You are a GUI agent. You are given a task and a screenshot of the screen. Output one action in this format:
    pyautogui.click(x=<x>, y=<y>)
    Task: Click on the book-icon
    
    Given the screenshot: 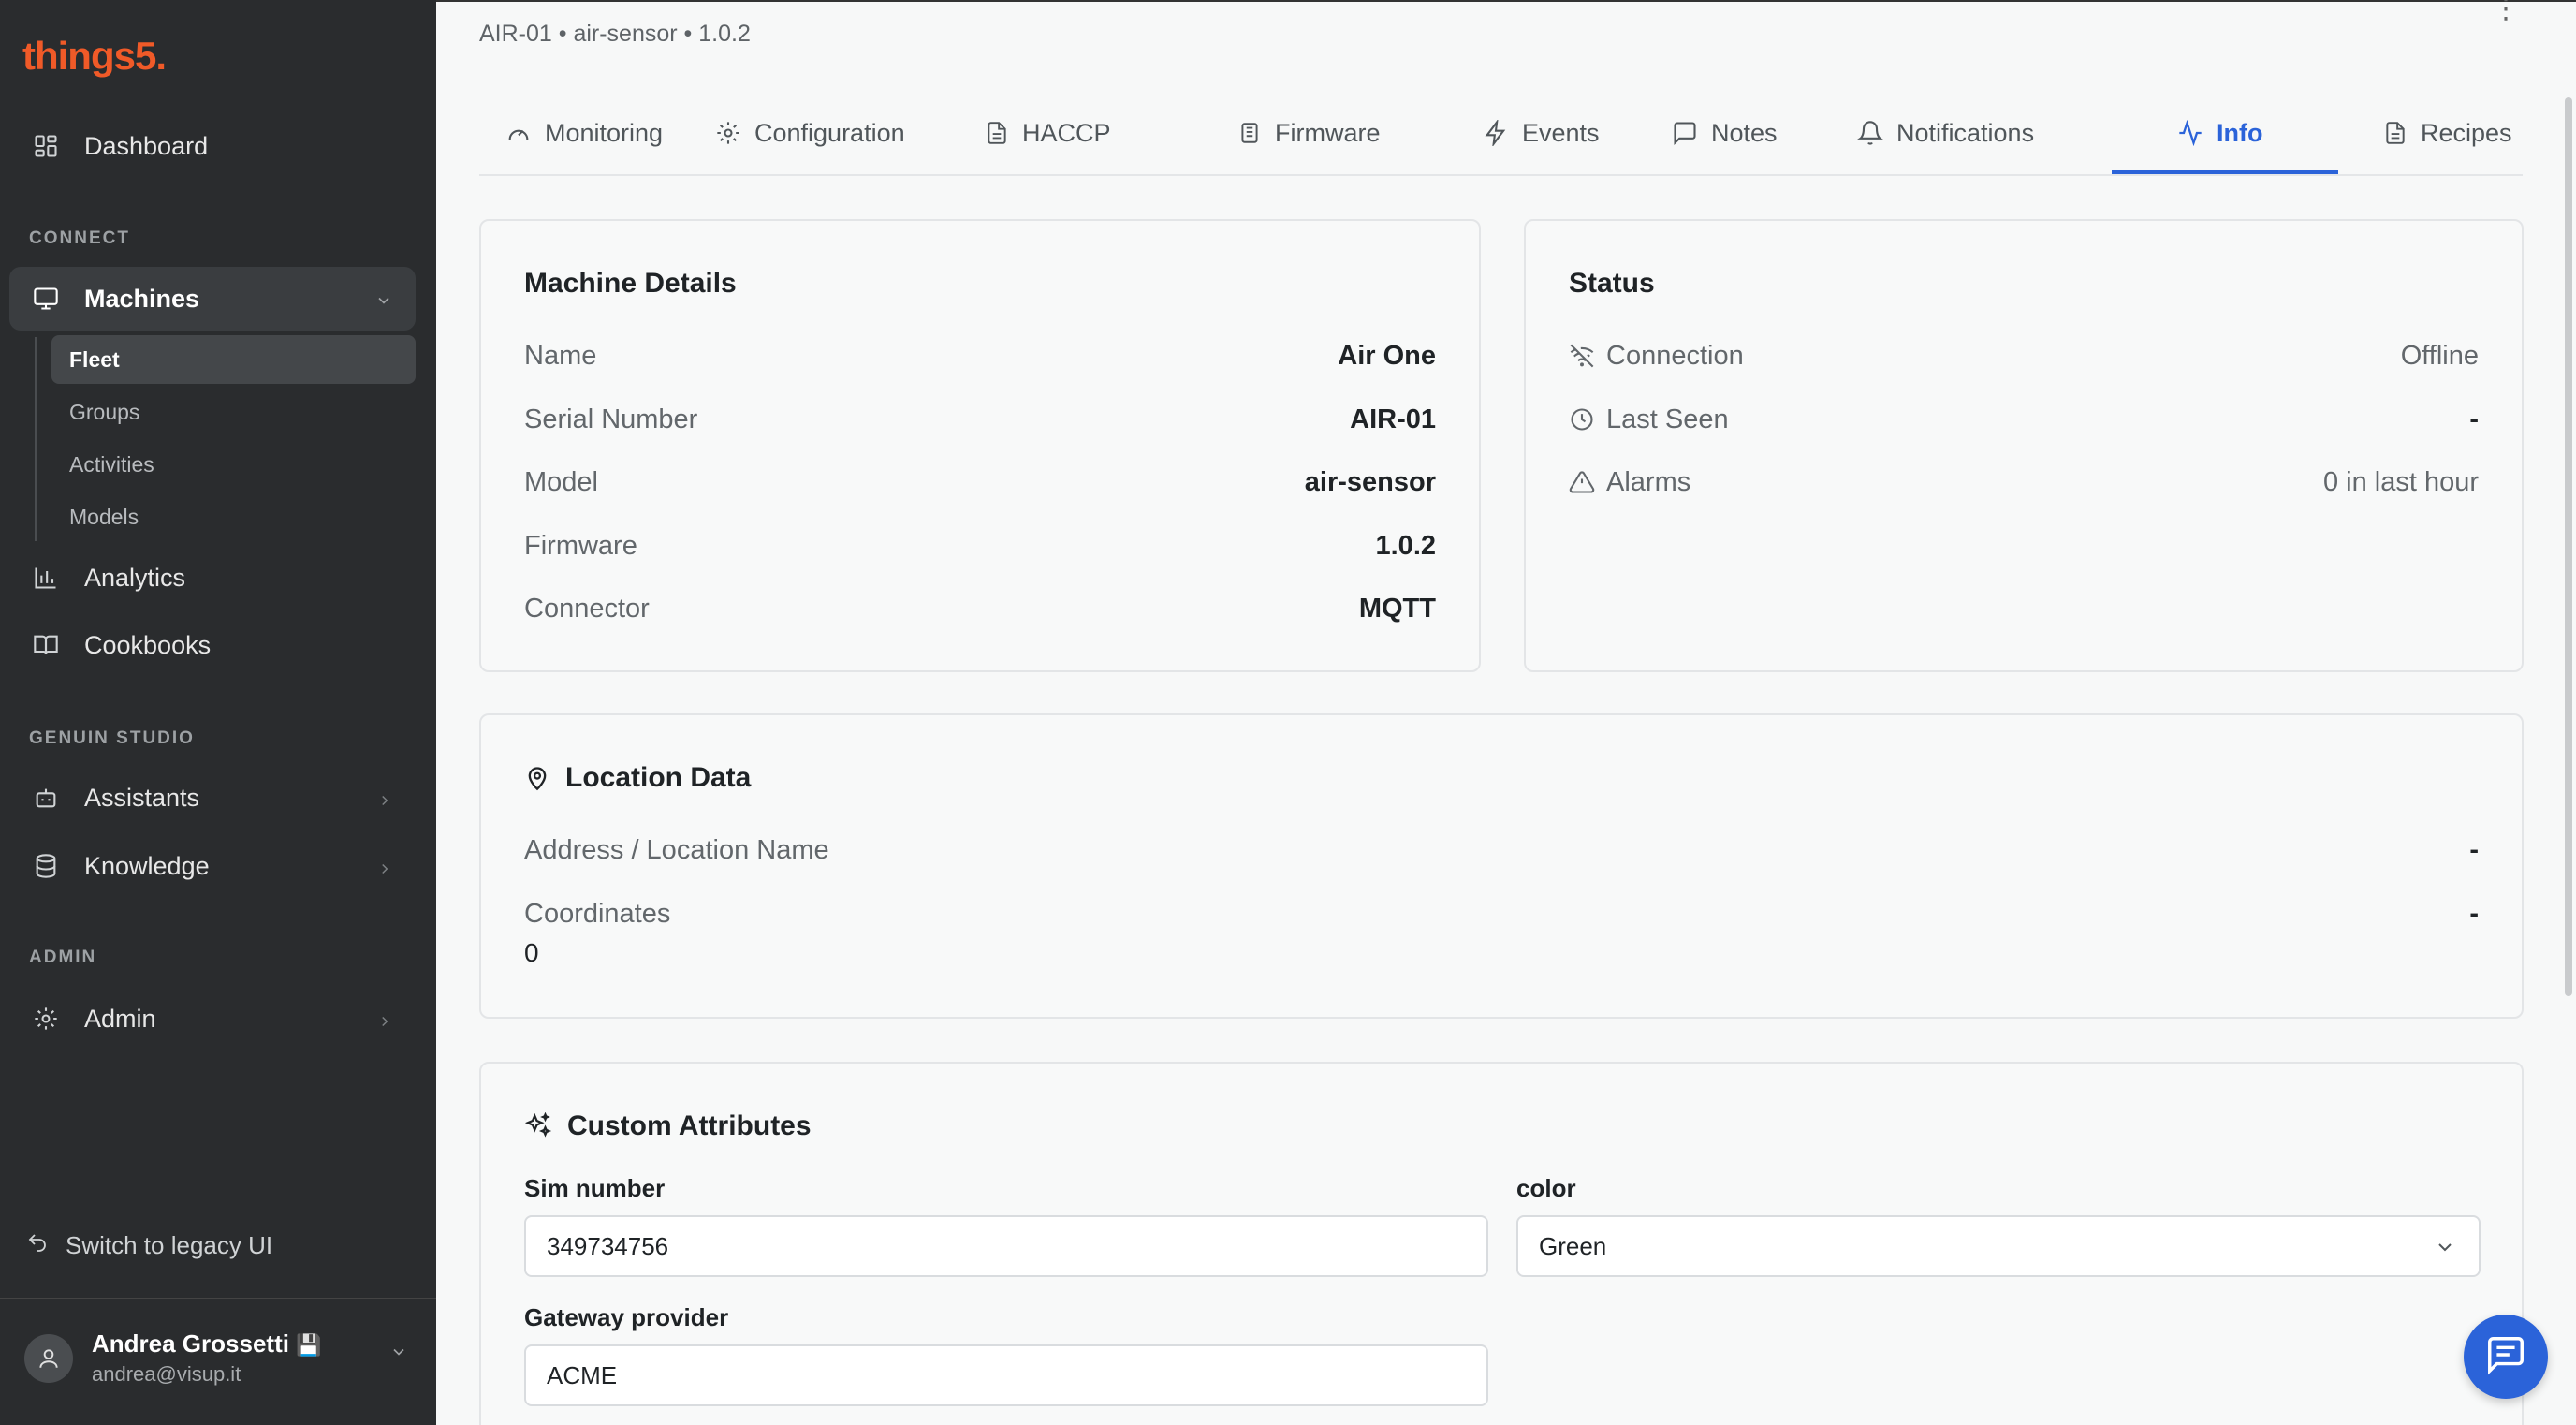 What is the action you would take?
    pyautogui.click(x=46, y=645)
    